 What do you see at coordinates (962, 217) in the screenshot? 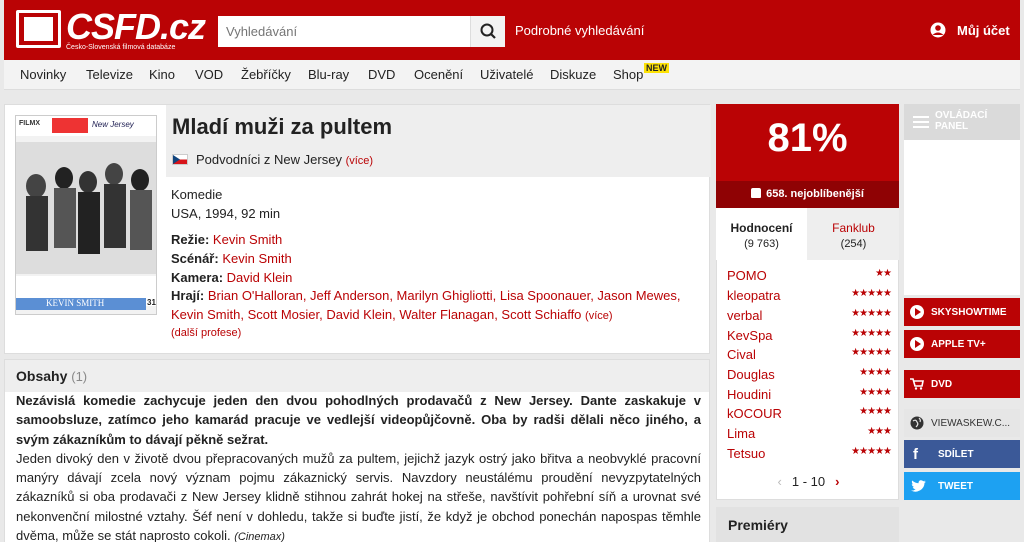
I see `control-panel-area` at bounding box center [962, 217].